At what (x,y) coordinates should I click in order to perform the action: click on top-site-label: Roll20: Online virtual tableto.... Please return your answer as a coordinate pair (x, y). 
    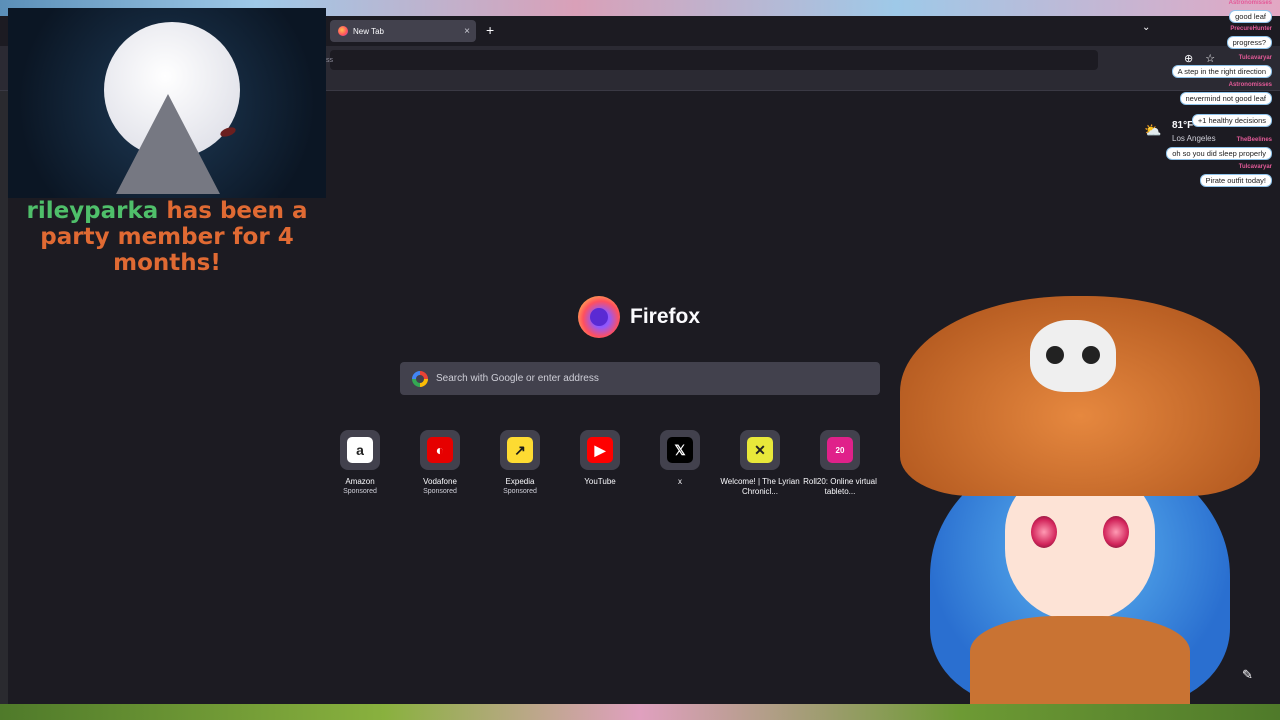
    Looking at the image, I should click on (840, 486).